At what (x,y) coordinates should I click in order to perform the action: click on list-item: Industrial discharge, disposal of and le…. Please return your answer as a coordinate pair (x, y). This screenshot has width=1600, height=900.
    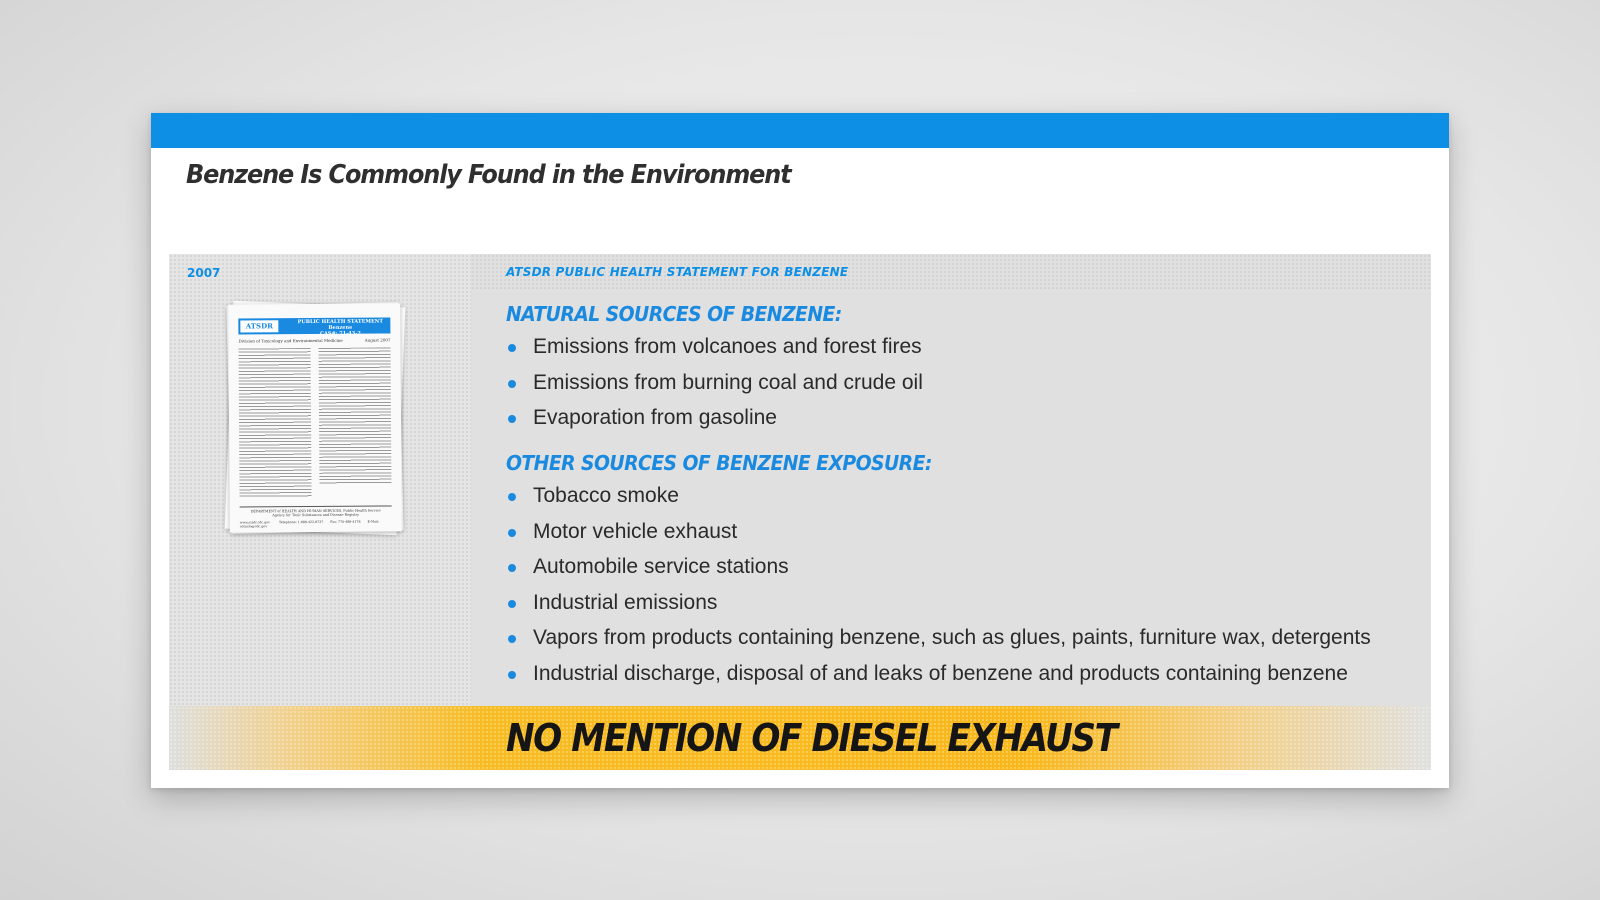
    Looking at the image, I should click on (938, 677).